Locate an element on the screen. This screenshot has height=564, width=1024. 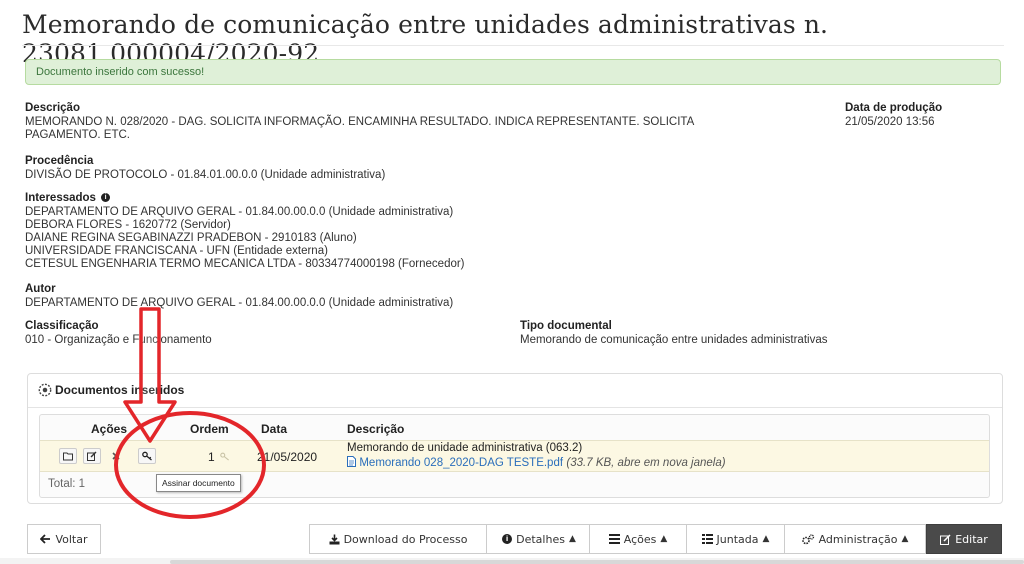
file-link: Memorando 028_2020-DAG TESTE.pdf is located at coordinates (461, 463).